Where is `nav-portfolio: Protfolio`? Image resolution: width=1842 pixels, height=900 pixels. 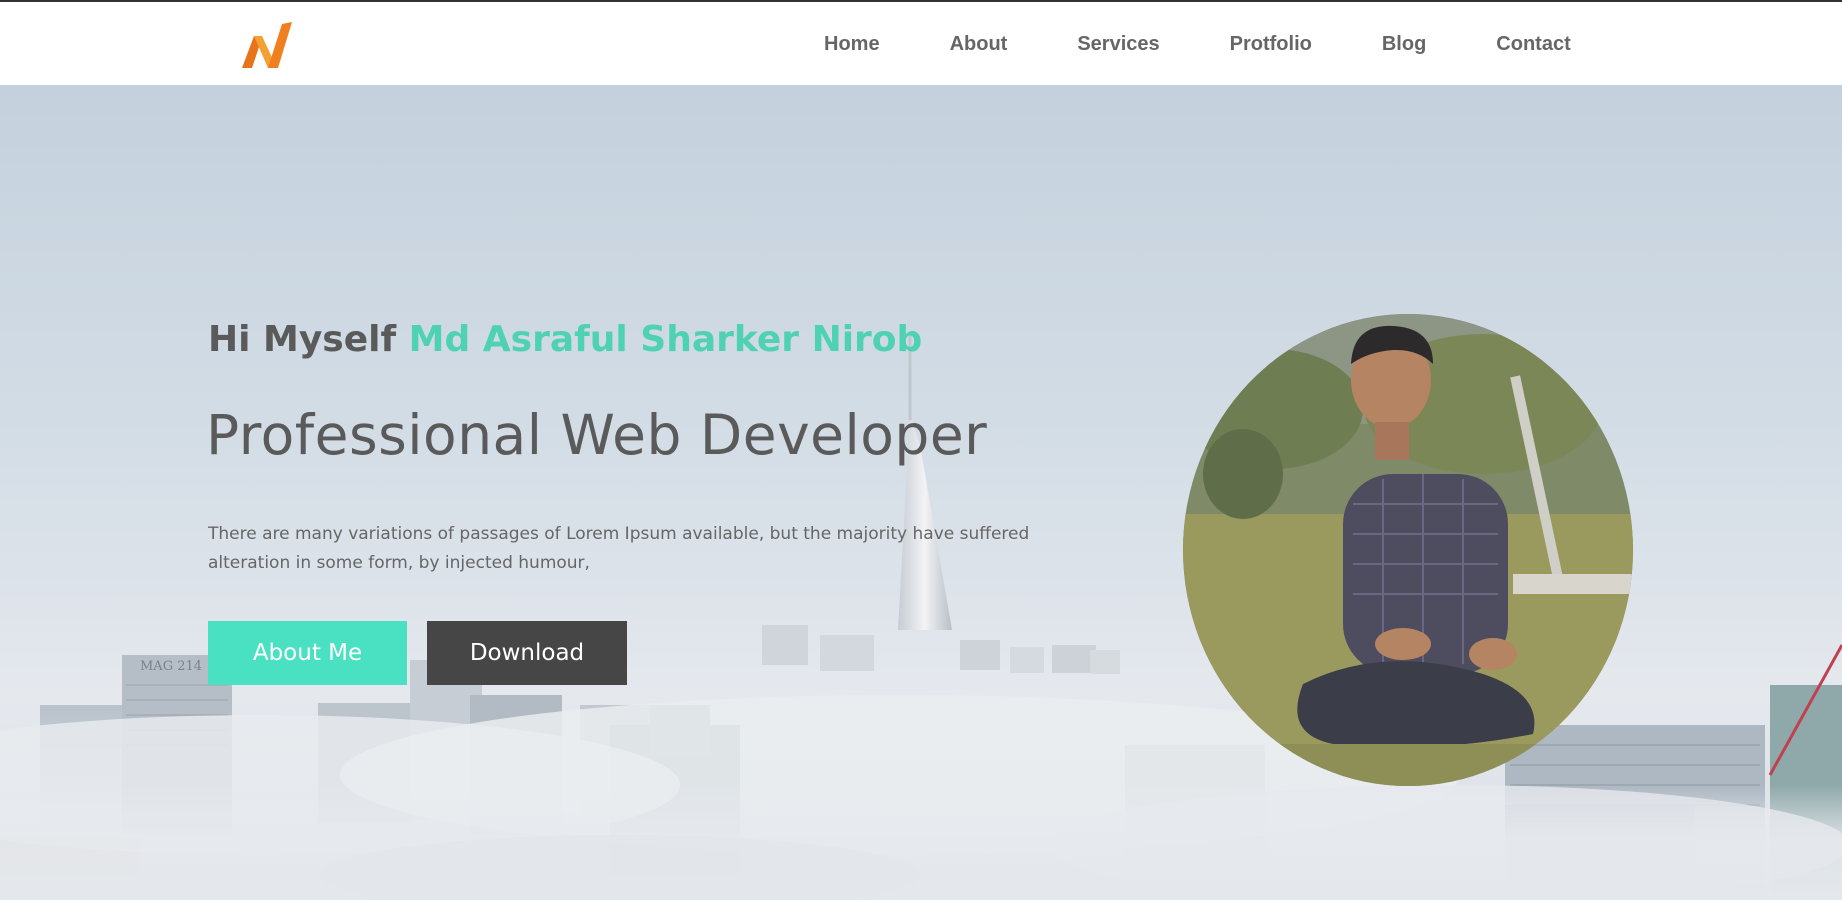 nav-portfolio: Protfolio is located at coordinates (1271, 44).